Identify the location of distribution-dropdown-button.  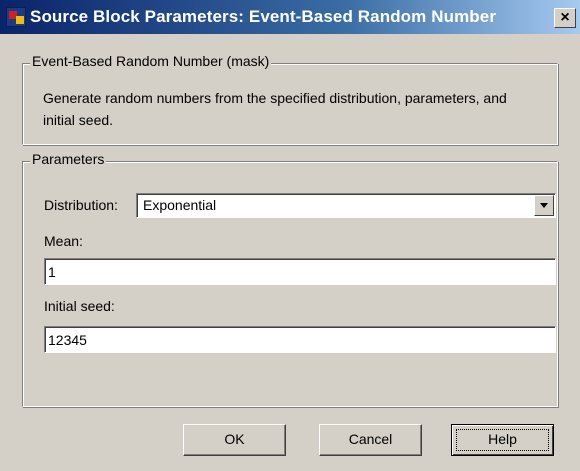
(544, 205).